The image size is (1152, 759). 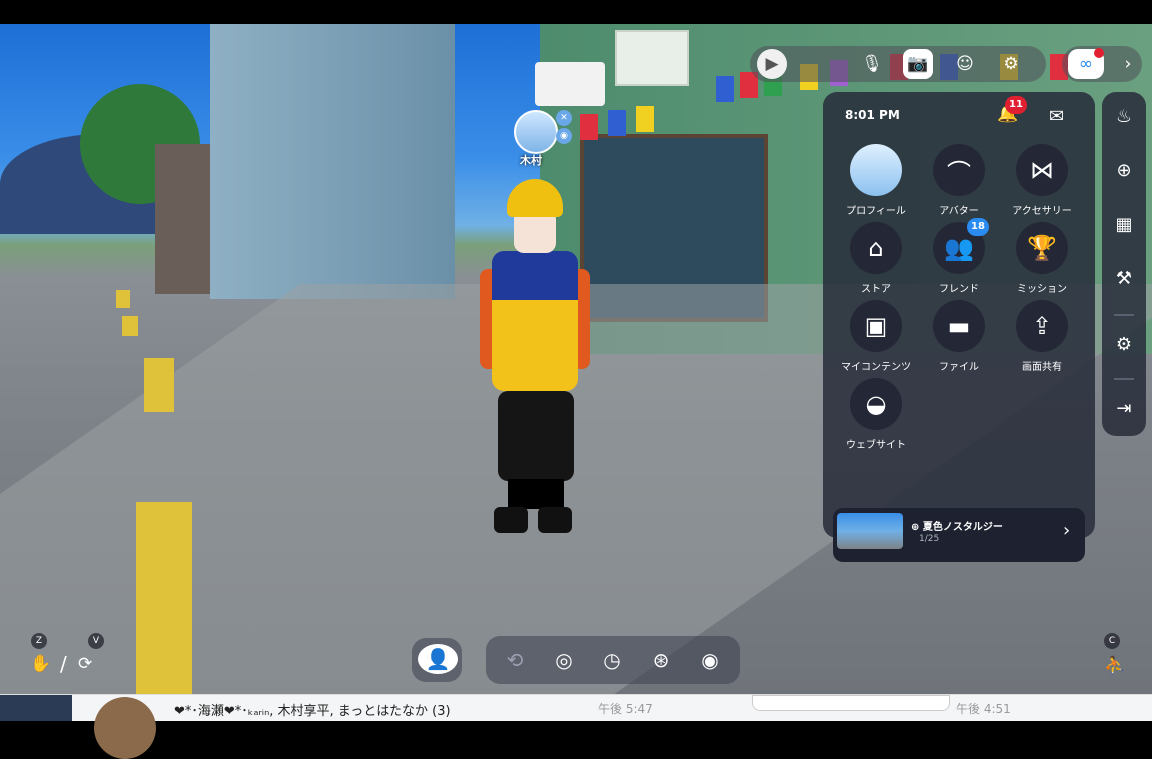 What do you see at coordinates (1124, 345) in the screenshot?
I see `gear-icon: ⚙` at bounding box center [1124, 345].